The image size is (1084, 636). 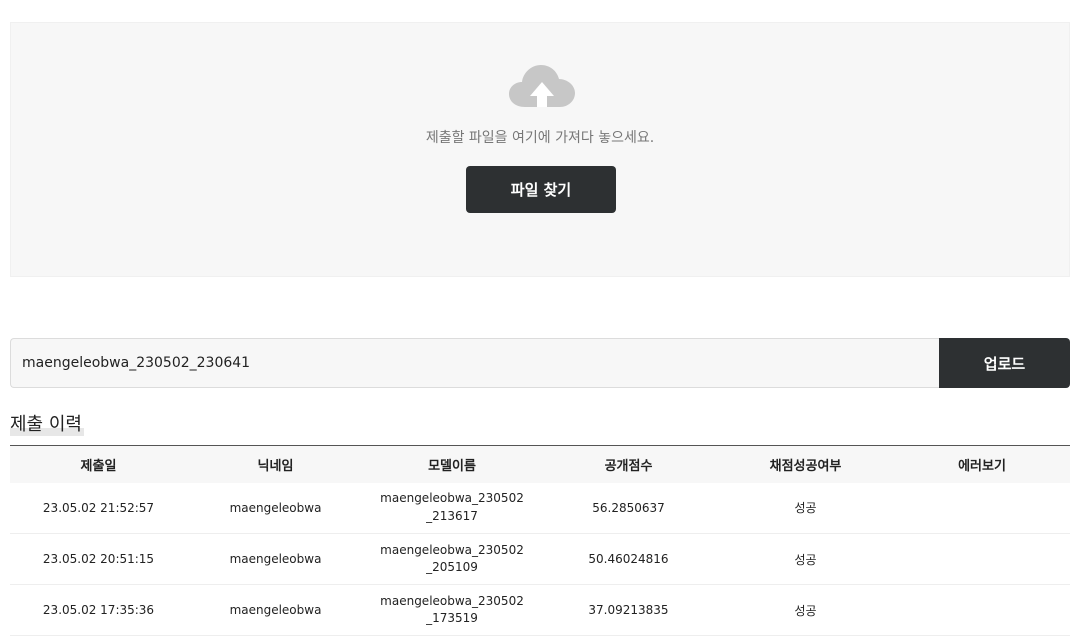 What do you see at coordinates (452, 559) in the screenshot?
I see `cell-model: maengeleobwa_230502_205109` at bounding box center [452, 559].